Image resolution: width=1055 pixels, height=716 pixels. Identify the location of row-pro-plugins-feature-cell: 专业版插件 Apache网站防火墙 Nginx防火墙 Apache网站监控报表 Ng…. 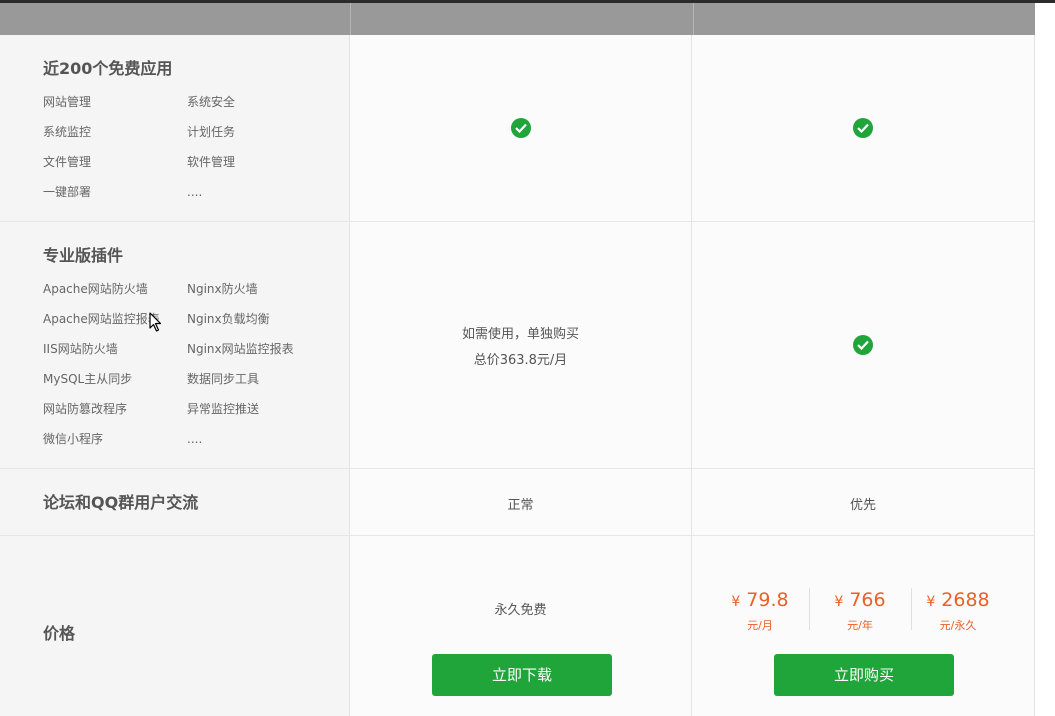
(175, 345).